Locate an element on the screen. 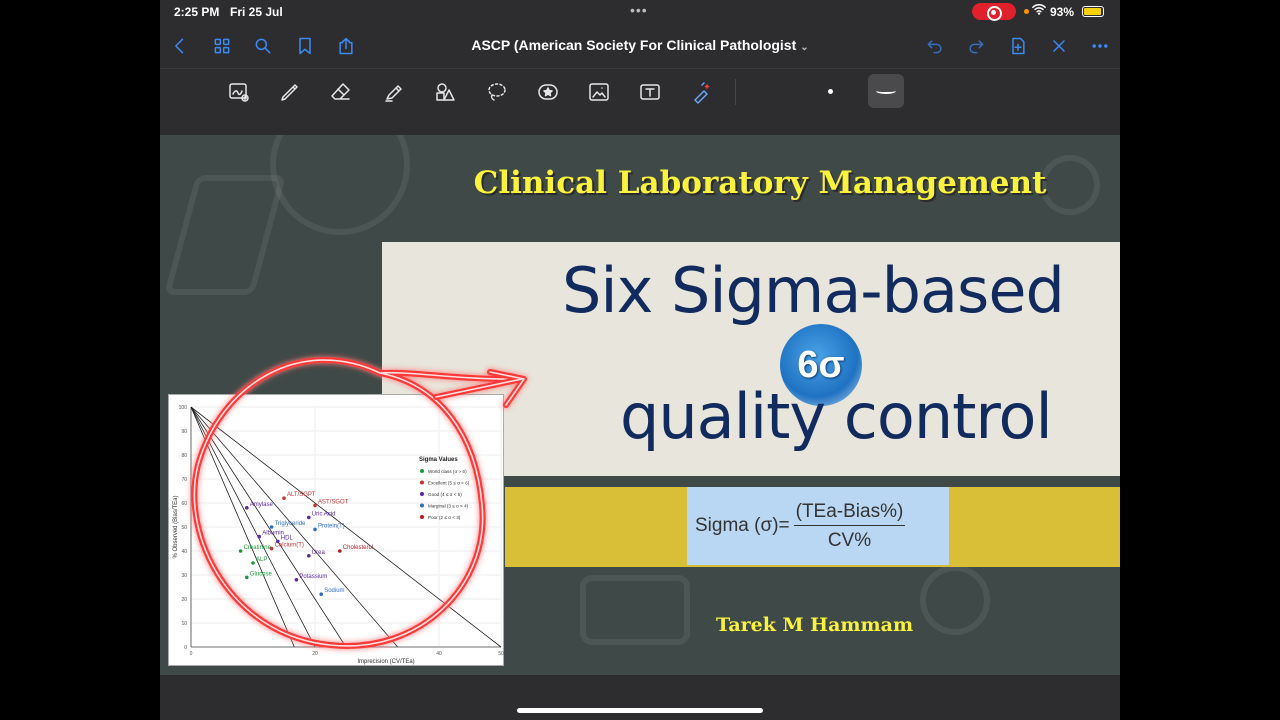 Image resolution: width=1280 pixels, height=720 pixels. laser-pointer-icon is located at coordinates (702, 92).